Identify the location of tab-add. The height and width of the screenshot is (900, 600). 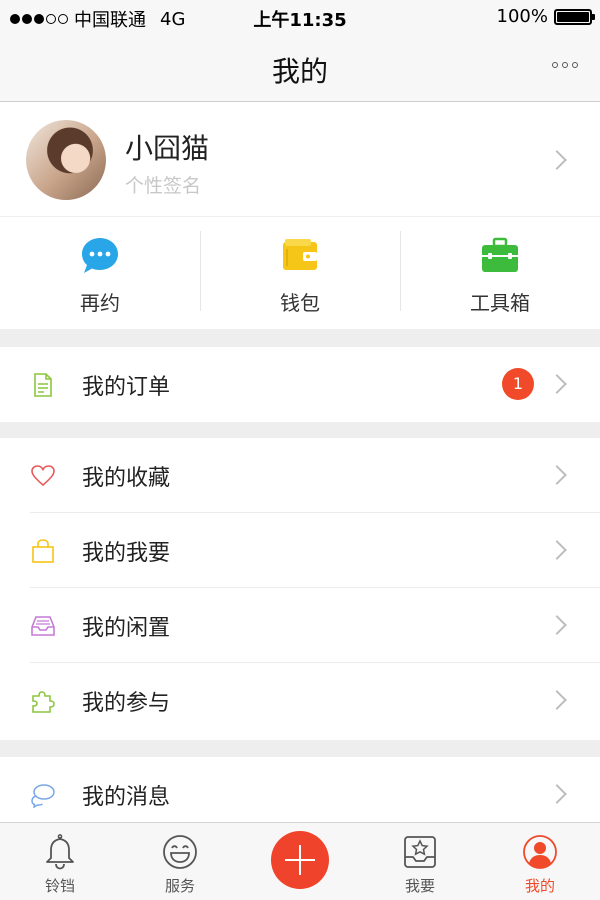
(300, 861).